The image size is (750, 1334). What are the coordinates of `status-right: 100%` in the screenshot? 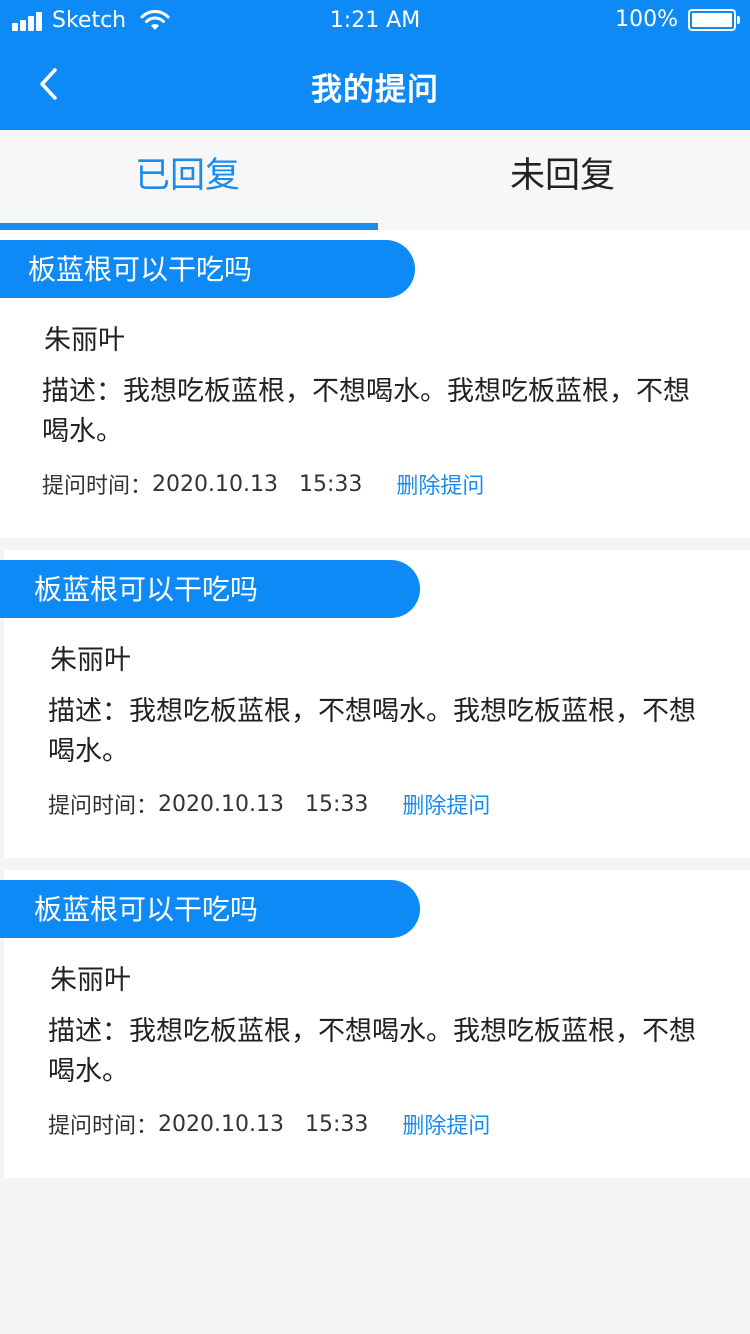 It's located at (677, 19).